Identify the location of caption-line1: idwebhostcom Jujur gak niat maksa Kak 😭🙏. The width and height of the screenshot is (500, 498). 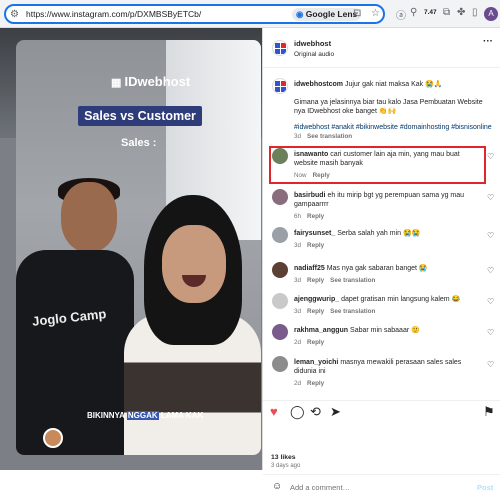
(368, 84).